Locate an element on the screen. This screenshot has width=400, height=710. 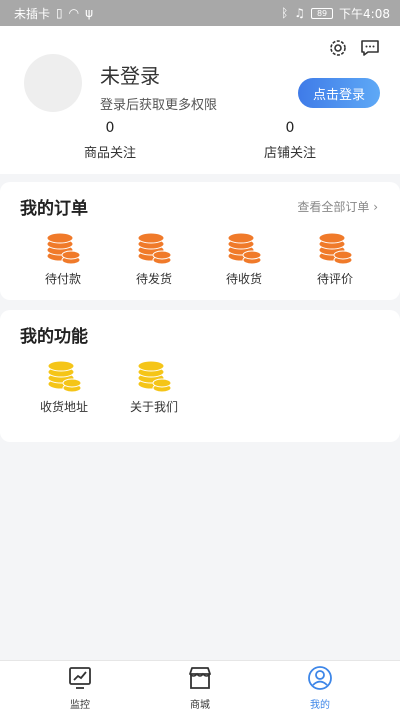
monitor-chart-icon is located at coordinates (80, 678).